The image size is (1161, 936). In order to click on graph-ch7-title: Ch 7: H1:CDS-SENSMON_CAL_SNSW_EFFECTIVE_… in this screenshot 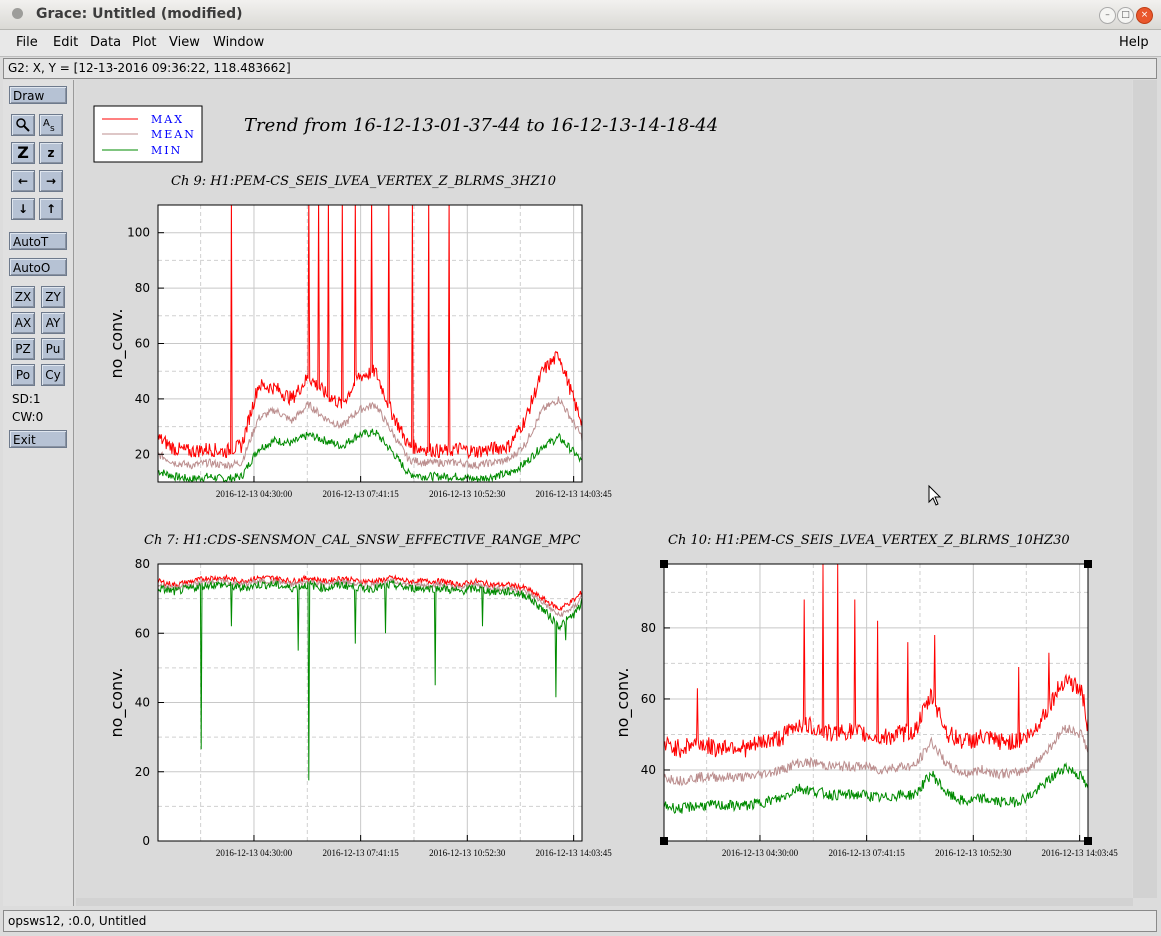, I will do `click(362, 540)`.